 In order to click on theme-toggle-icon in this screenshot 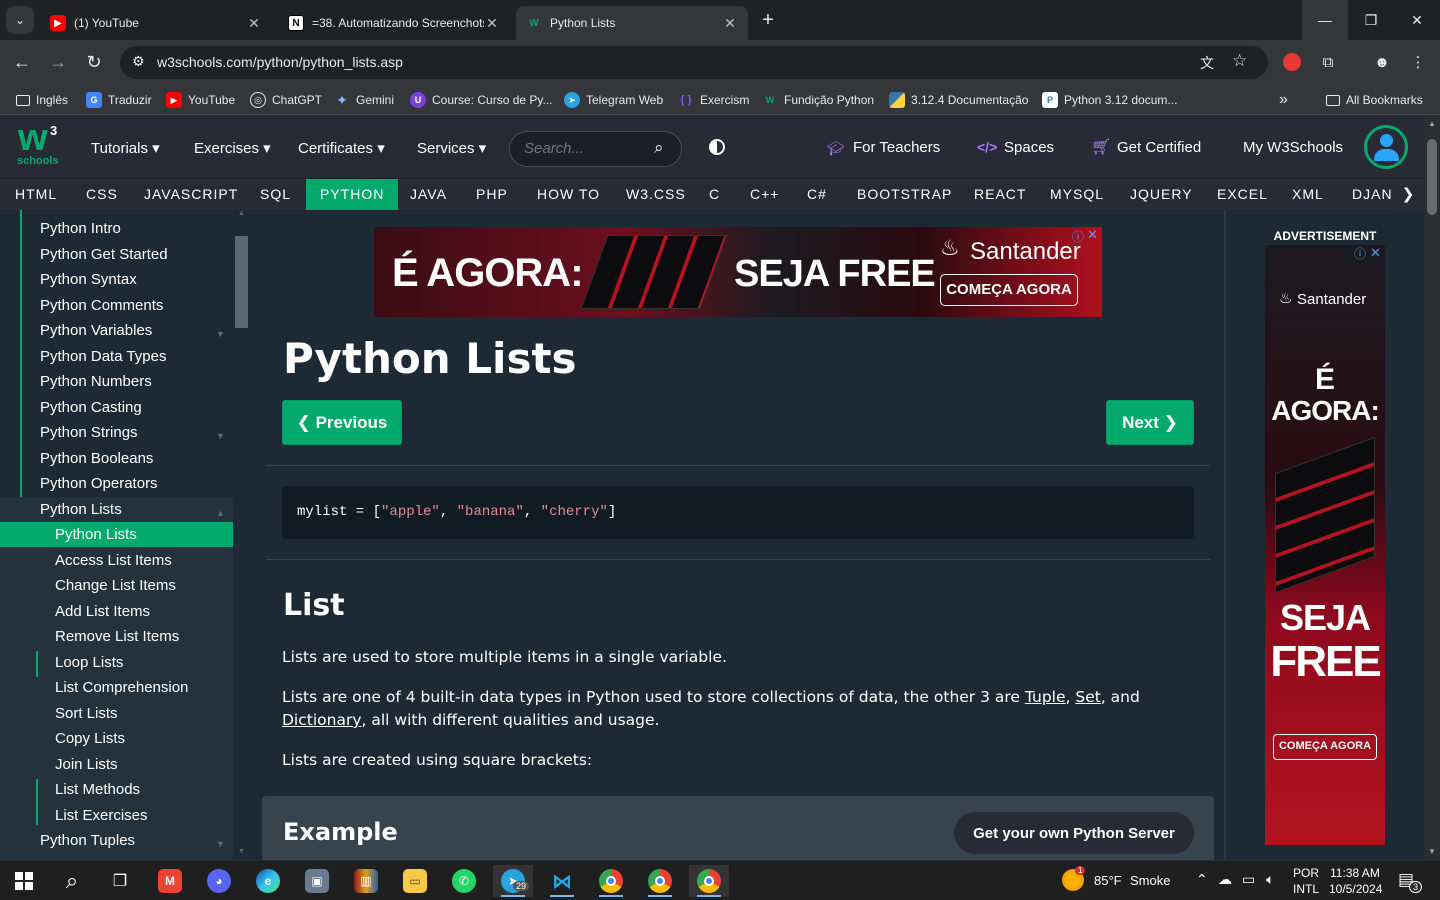, I will do `click(717, 147)`.